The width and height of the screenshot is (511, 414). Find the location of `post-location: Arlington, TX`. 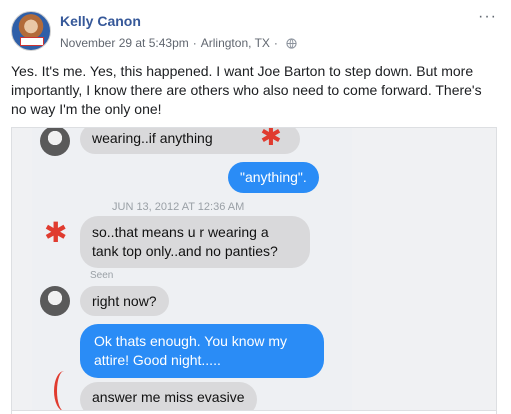

post-location: Arlington, TX is located at coordinates (235, 43).